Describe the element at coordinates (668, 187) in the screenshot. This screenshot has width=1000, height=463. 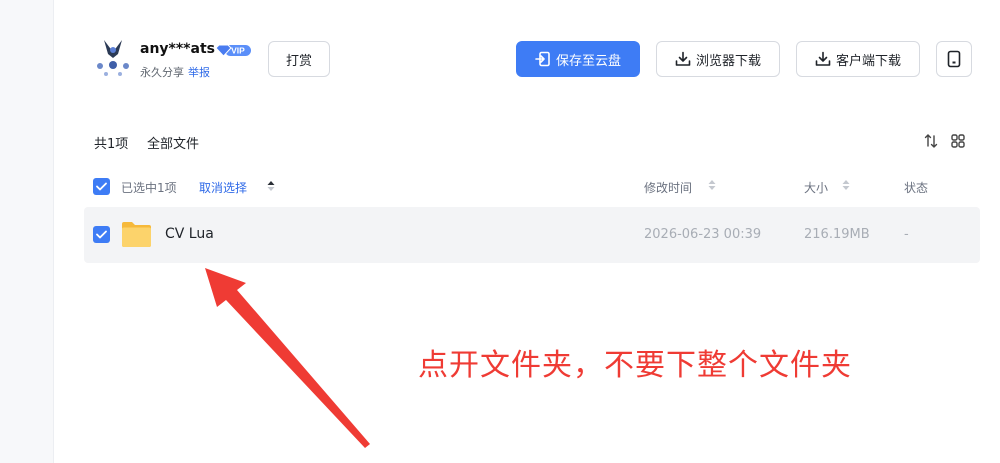
I see `column-modified-time: 修改时间` at that location.